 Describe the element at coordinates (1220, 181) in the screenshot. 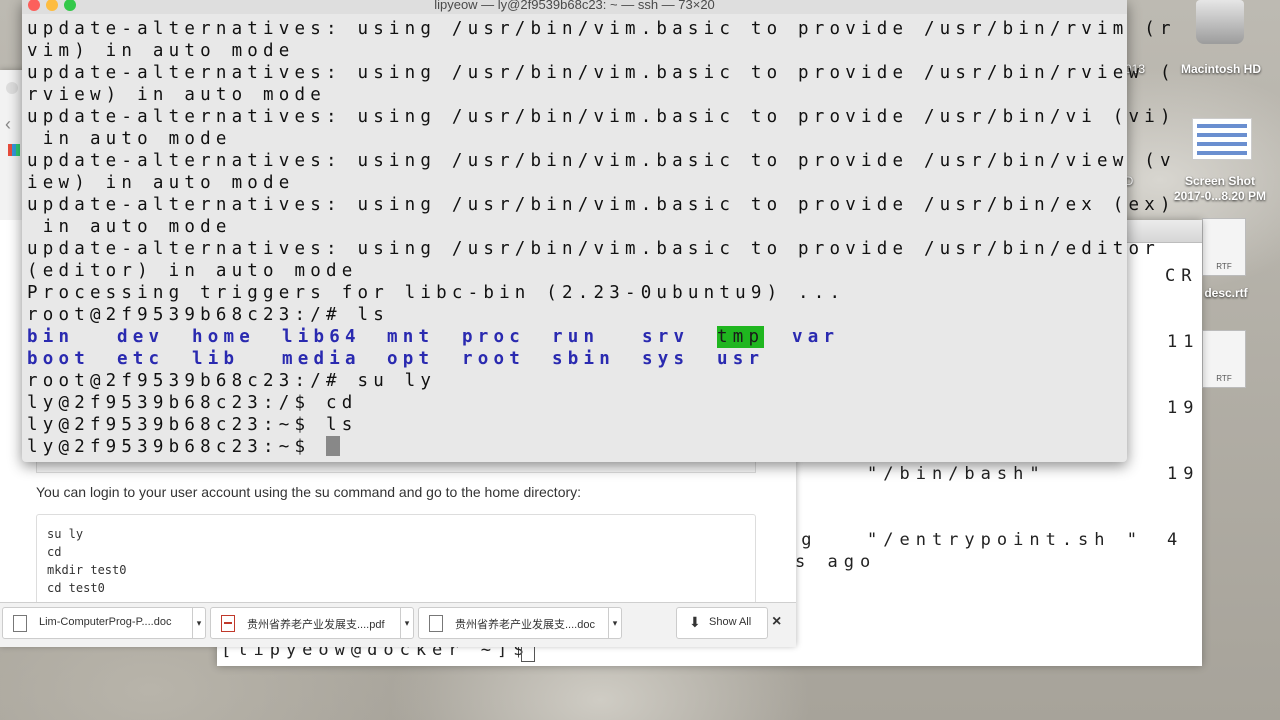

I see `screenshot-label-line1: Screen Shot` at that location.